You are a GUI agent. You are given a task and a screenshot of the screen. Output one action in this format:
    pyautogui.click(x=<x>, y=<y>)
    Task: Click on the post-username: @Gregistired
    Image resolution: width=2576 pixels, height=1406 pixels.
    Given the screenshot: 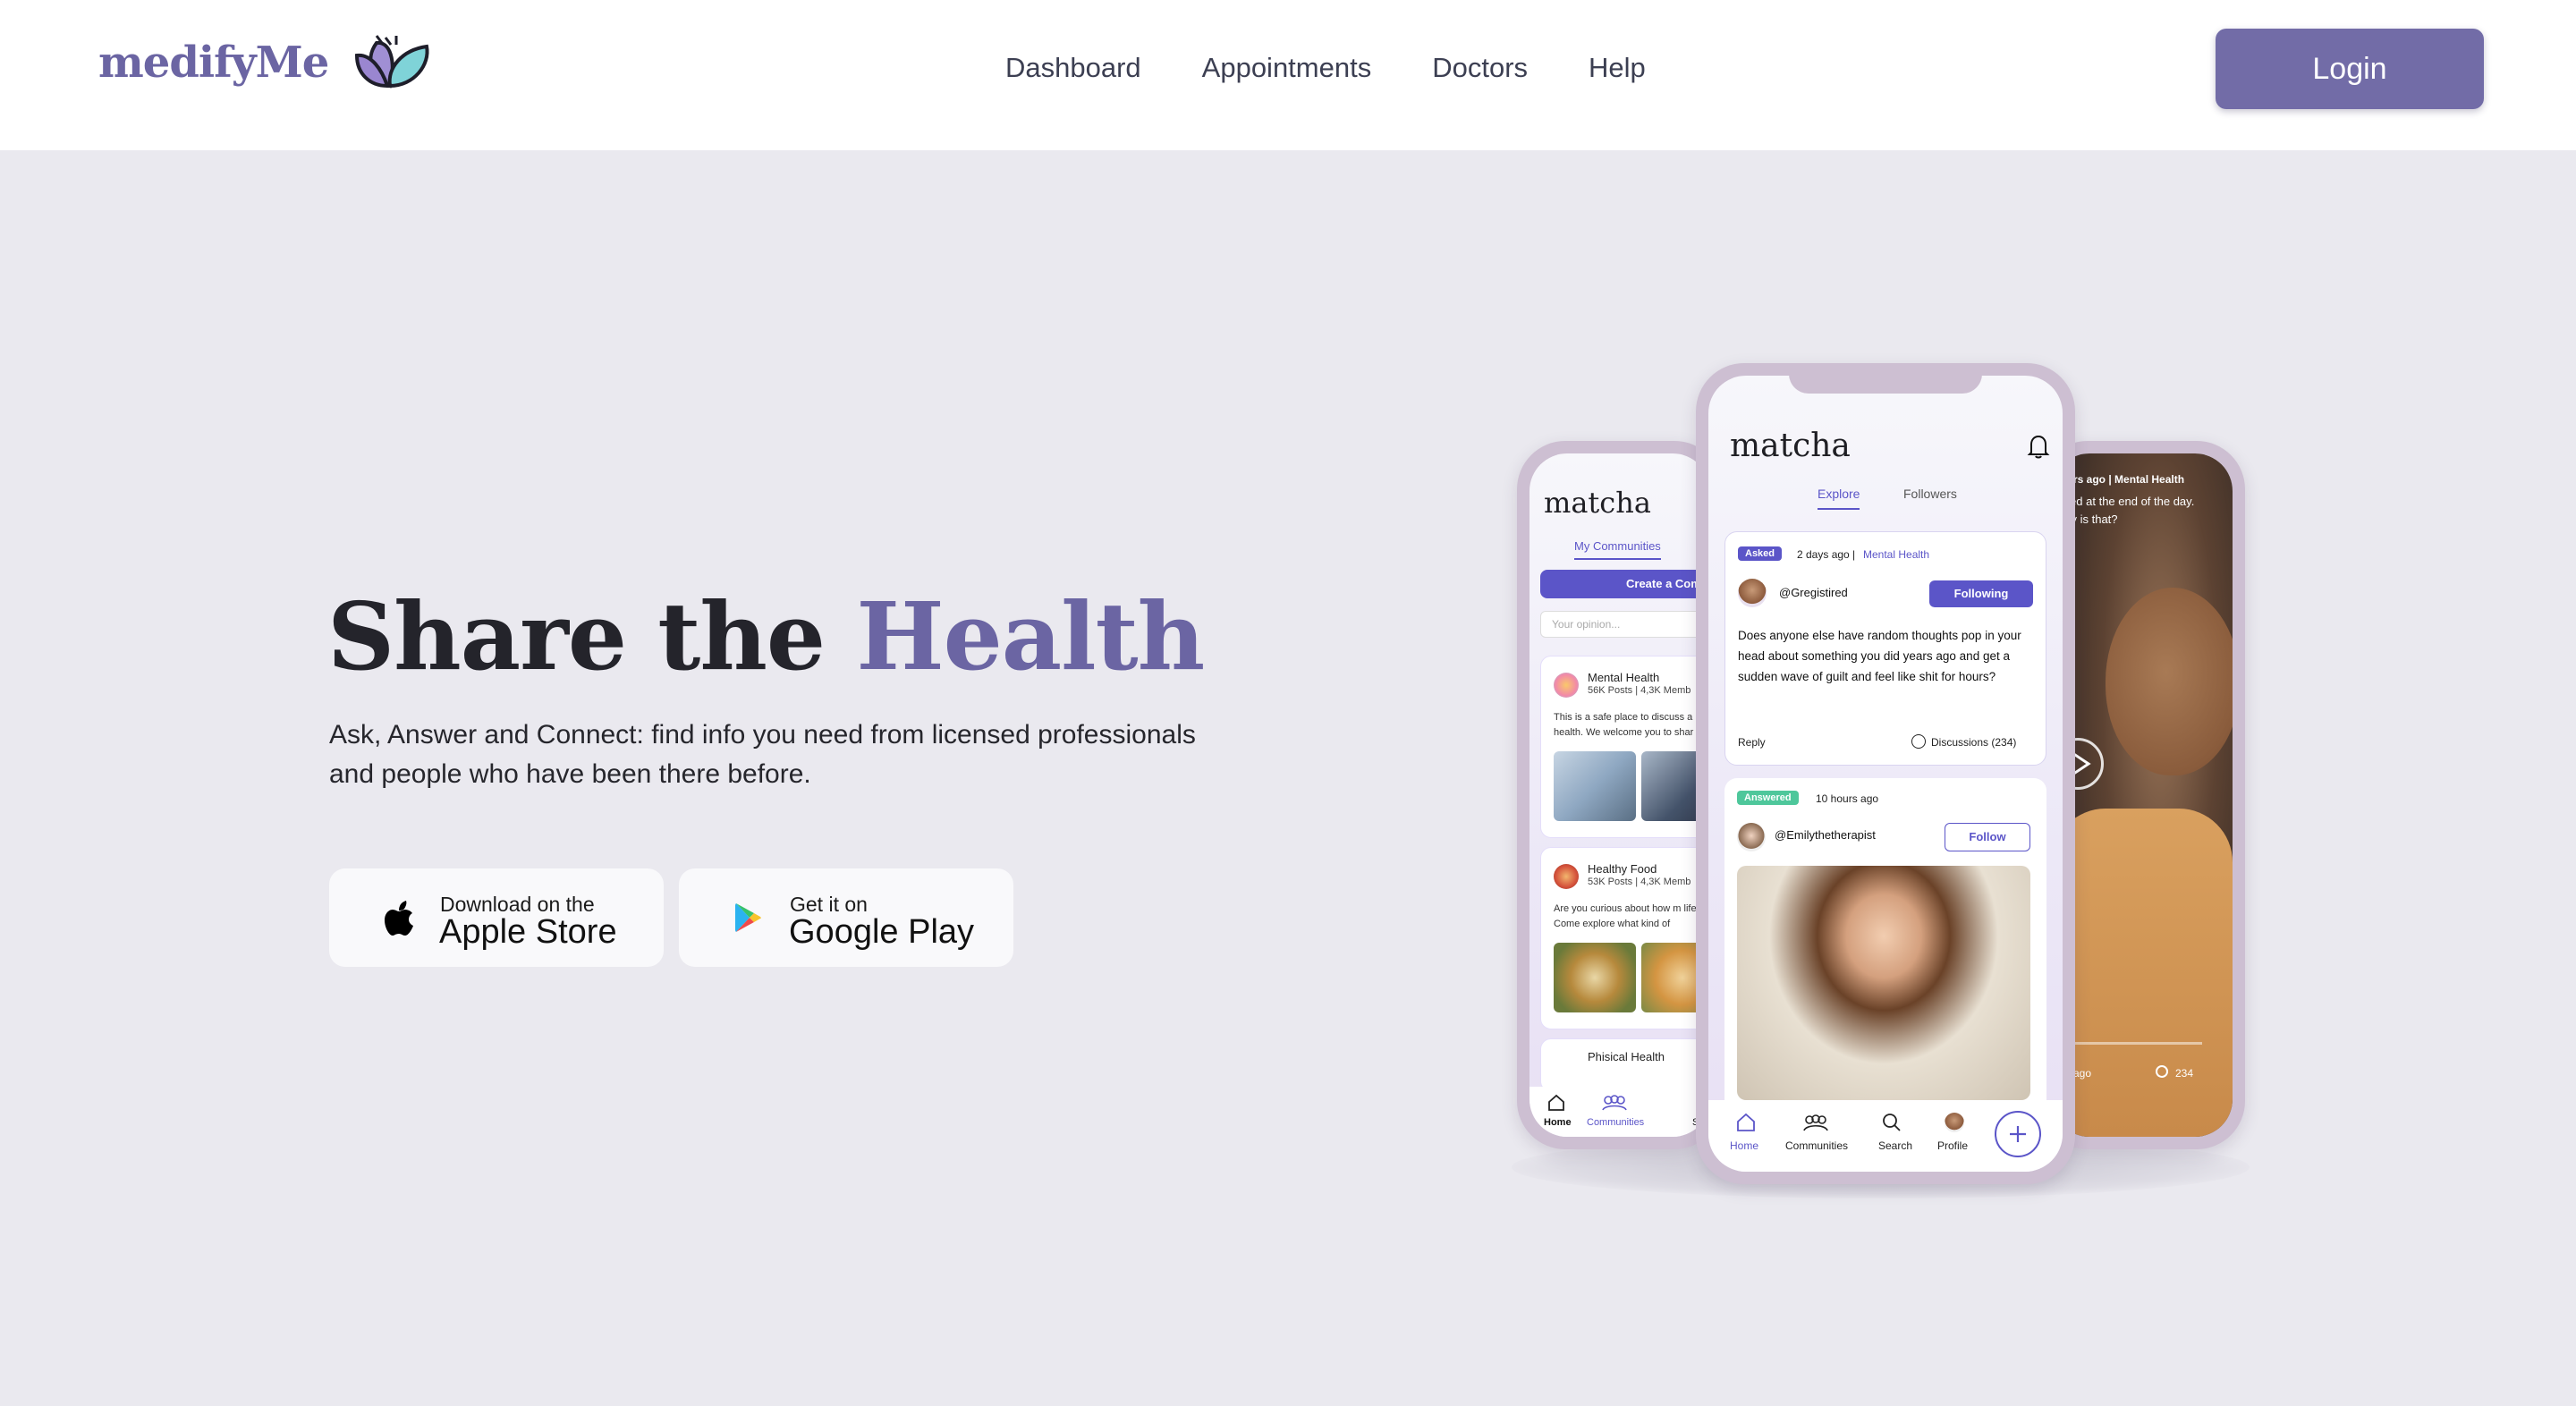 What is the action you would take?
    pyautogui.click(x=1813, y=593)
    